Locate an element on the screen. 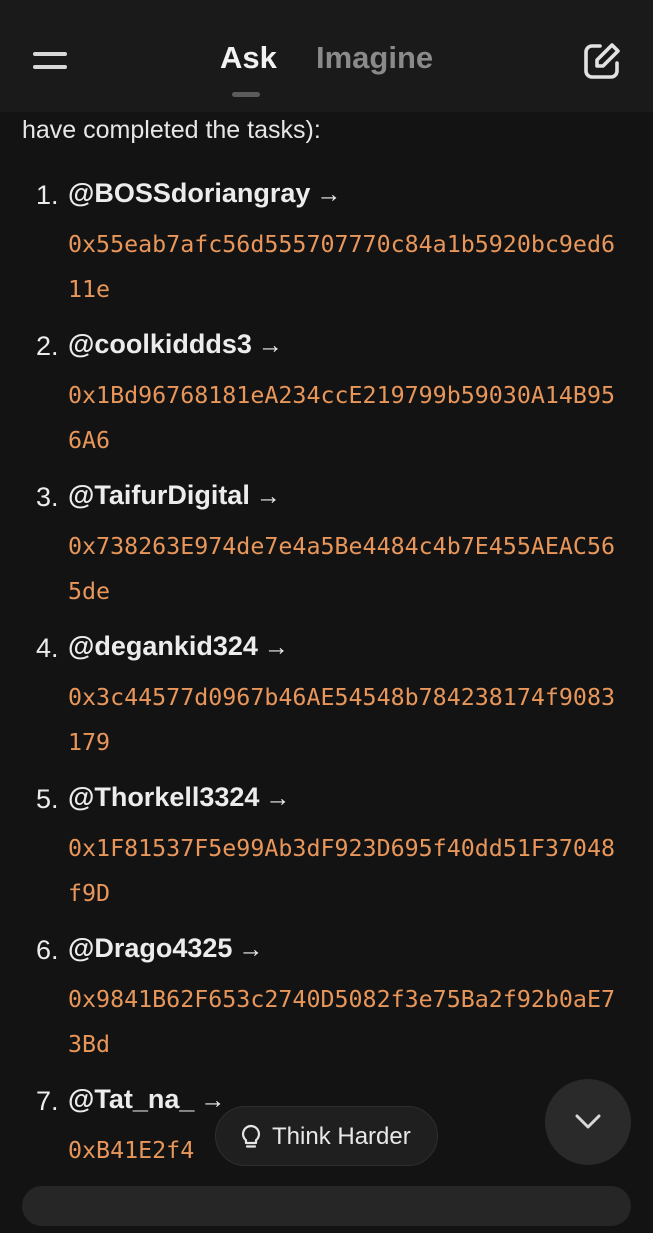 Image resolution: width=653 pixels, height=1233 pixels. handle-line: @Drago4325 → is located at coordinates (165, 948).